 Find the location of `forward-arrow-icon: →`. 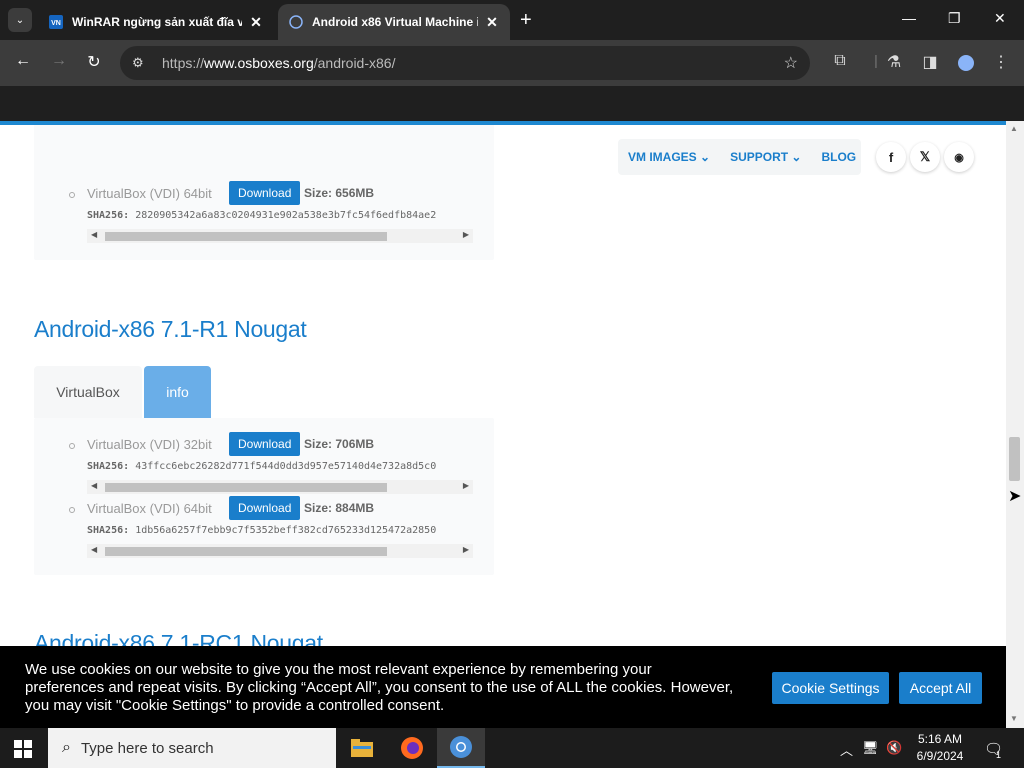

forward-arrow-icon: → is located at coordinates (59, 61).